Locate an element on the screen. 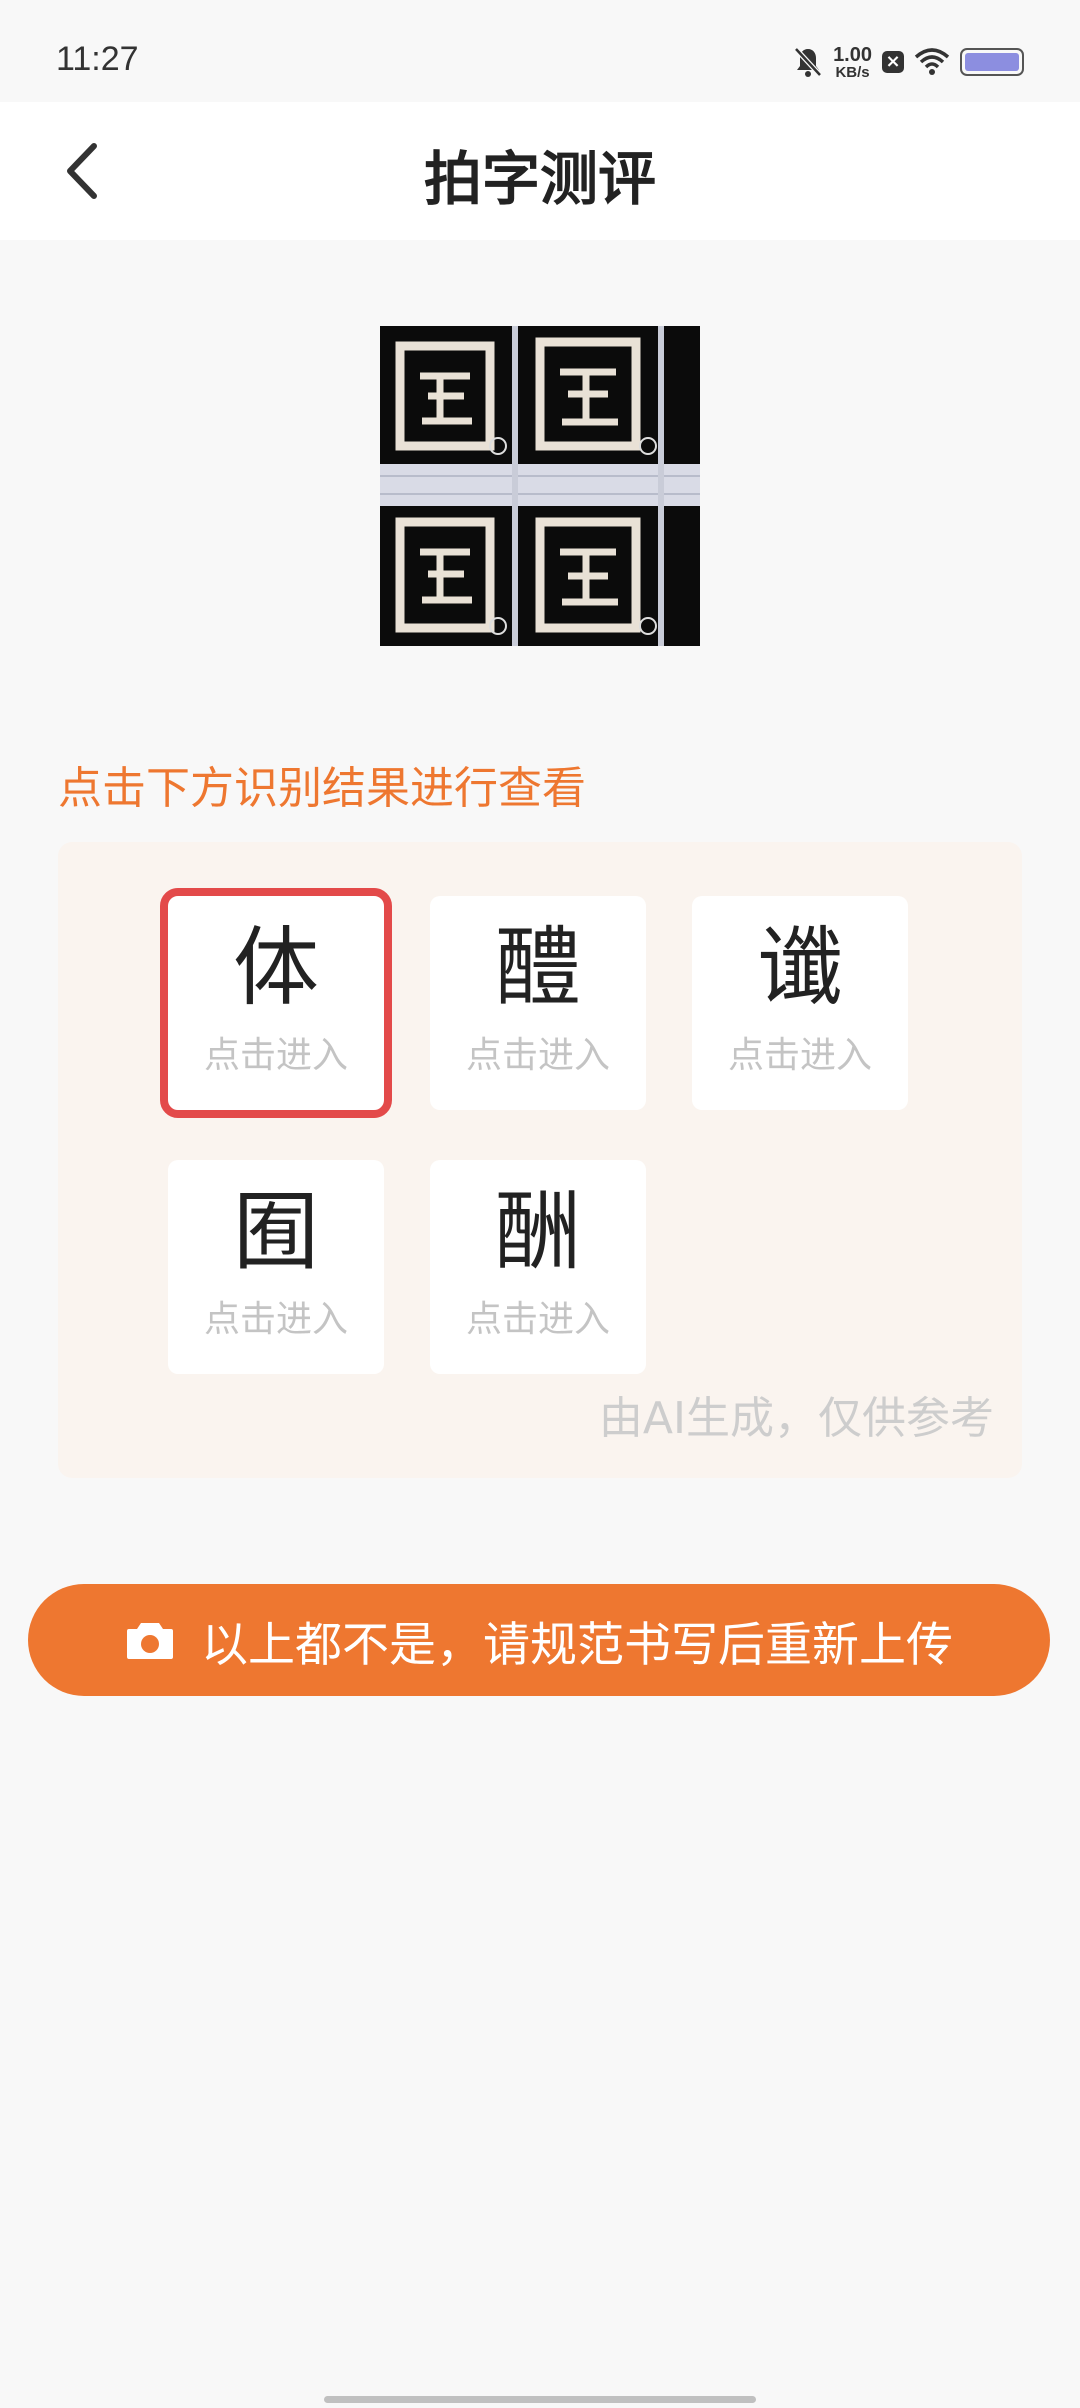  status-bar: 11:27 1.00 KB/s × is located at coordinates (540, 50).